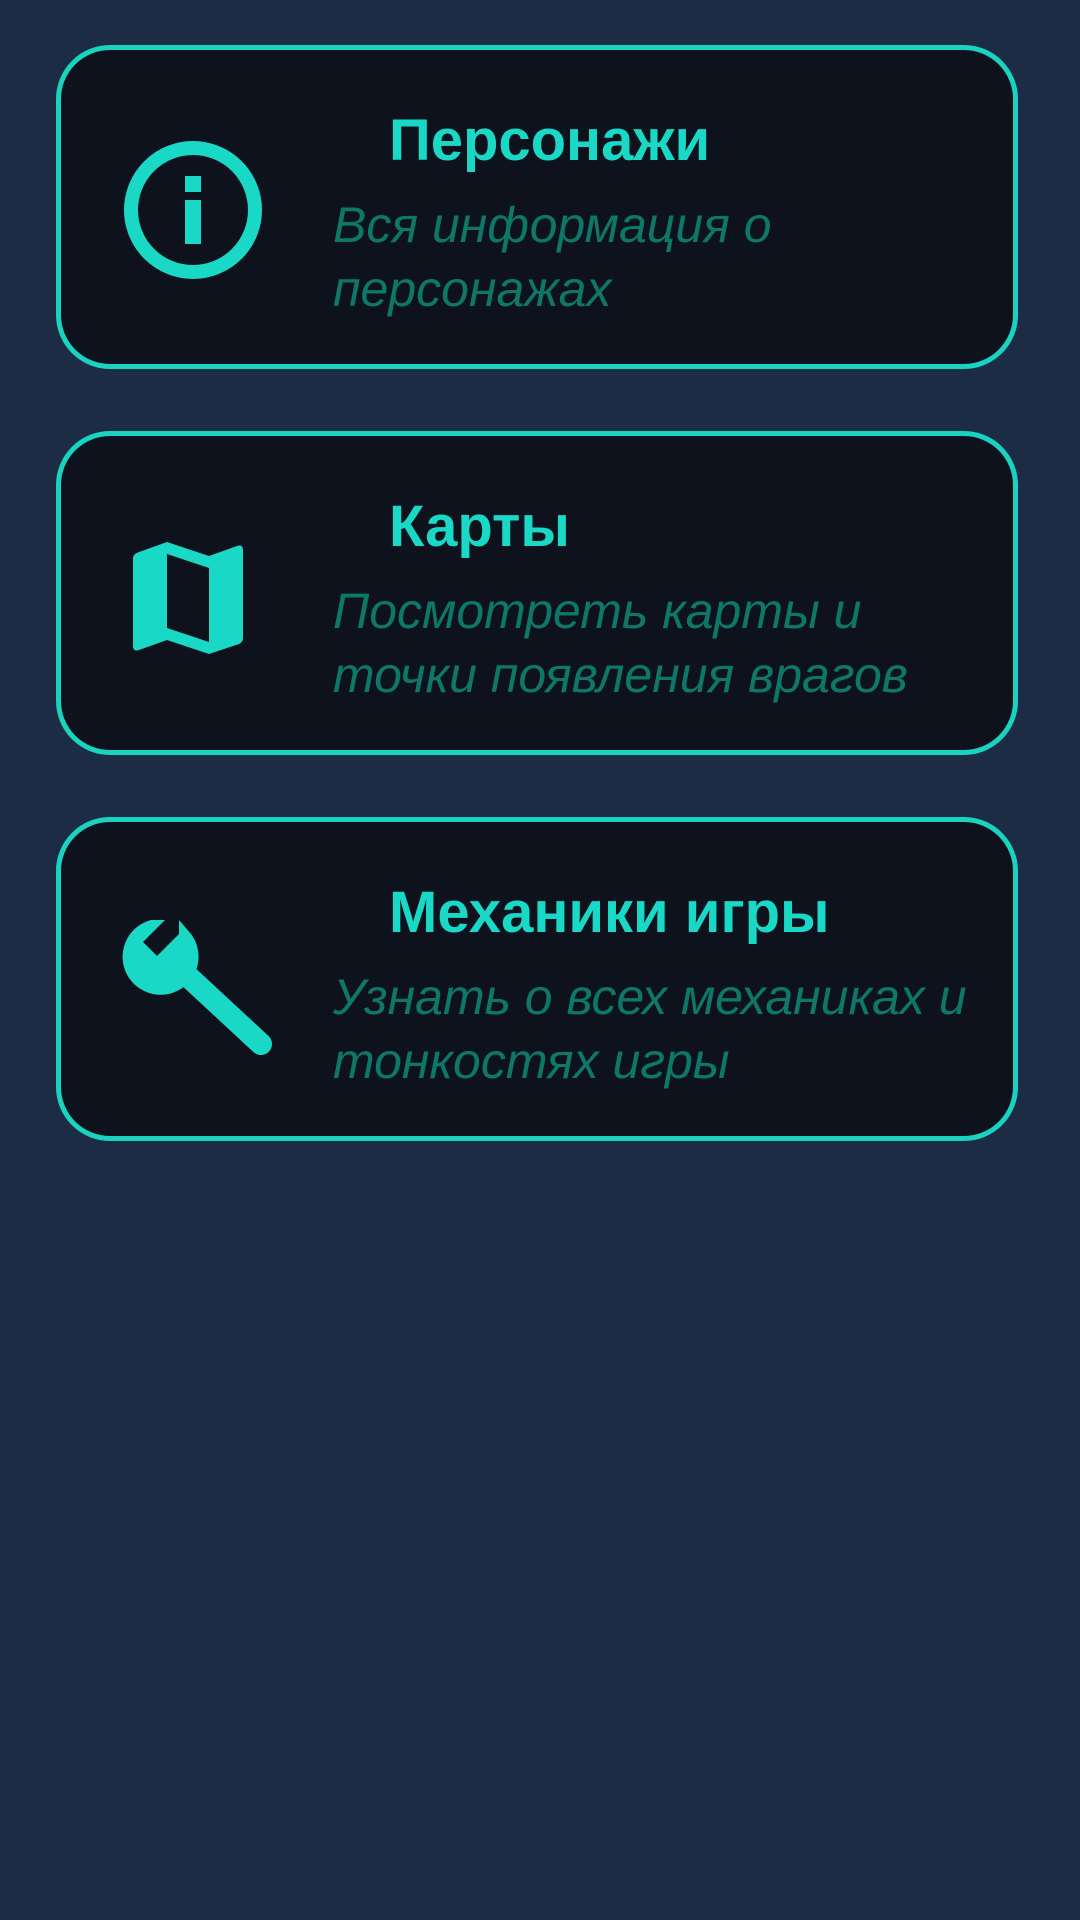 This screenshot has width=1080, height=1920. Describe the element at coordinates (550, 140) in the screenshot. I see `menu-card-title: Персонажи` at that location.